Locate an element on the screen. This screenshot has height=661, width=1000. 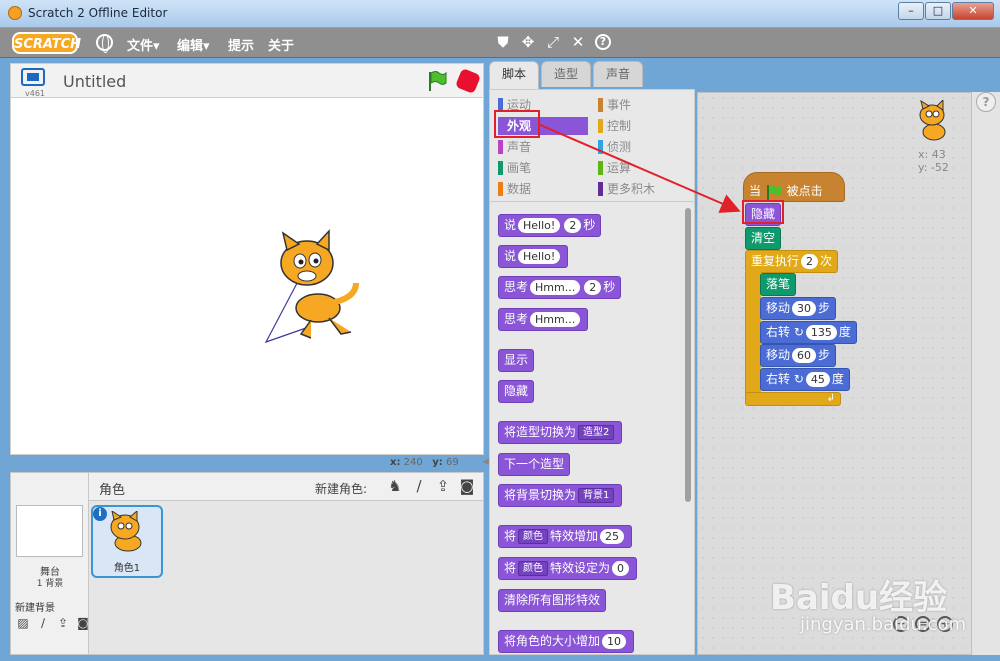
block-show: 显示 is located at coordinates (516, 360).